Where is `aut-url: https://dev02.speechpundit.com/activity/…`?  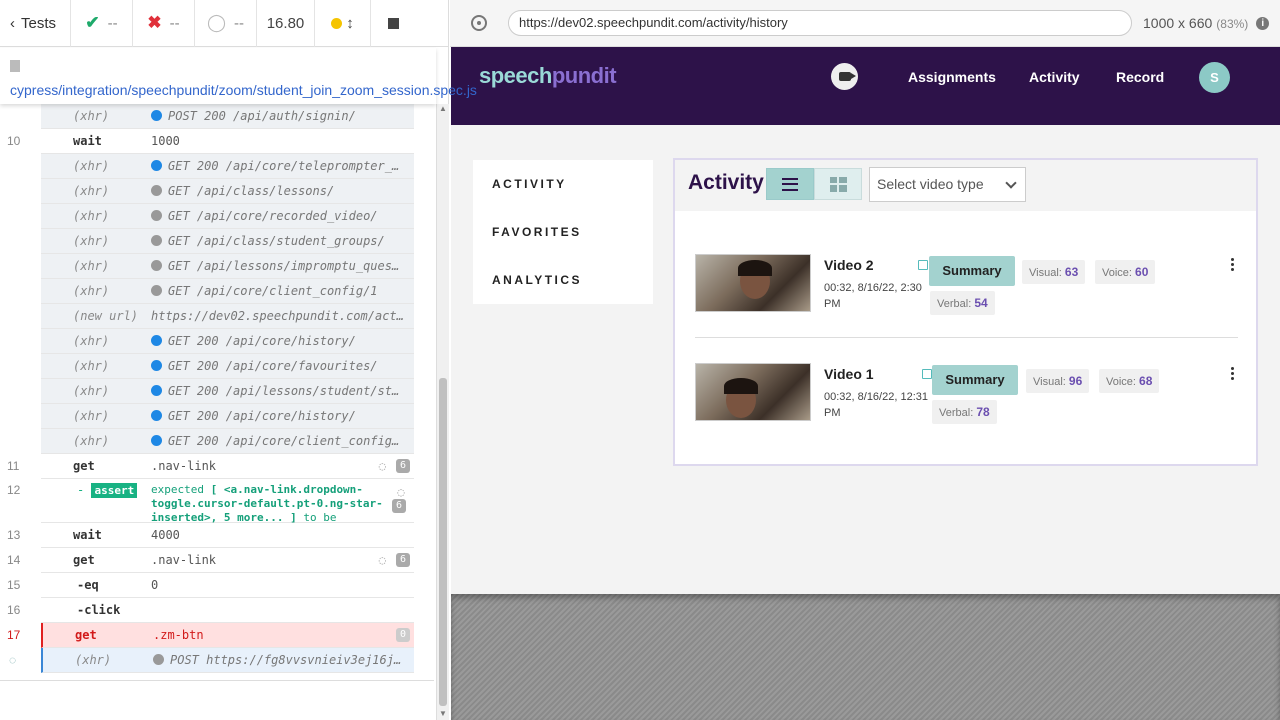 aut-url: https://dev02.speechpundit.com/activity/… is located at coordinates (820, 23).